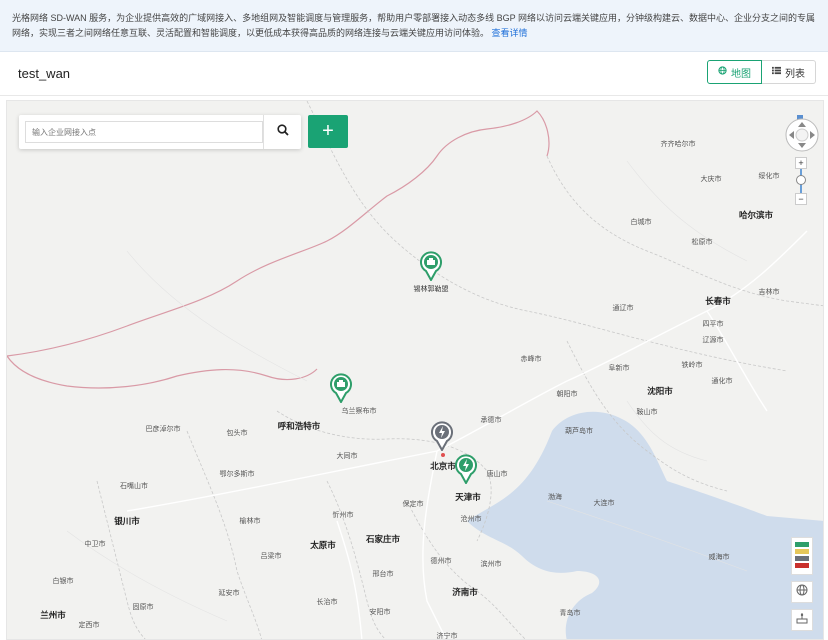 The image size is (828, 640). What do you see at coordinates (801, 199) in the screenshot?
I see `zoom-out-button: −` at bounding box center [801, 199].